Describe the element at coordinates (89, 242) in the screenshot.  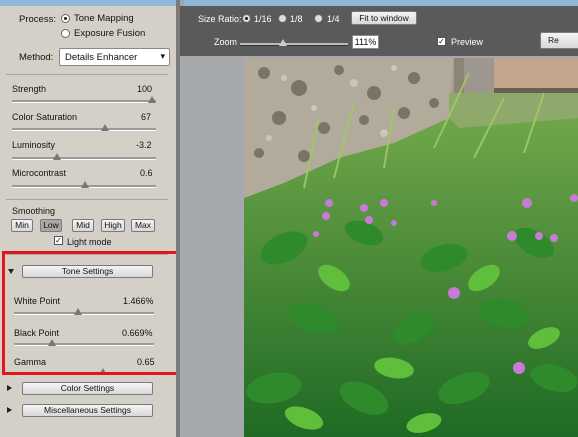
I see `light-mode-label: Light mode` at that location.